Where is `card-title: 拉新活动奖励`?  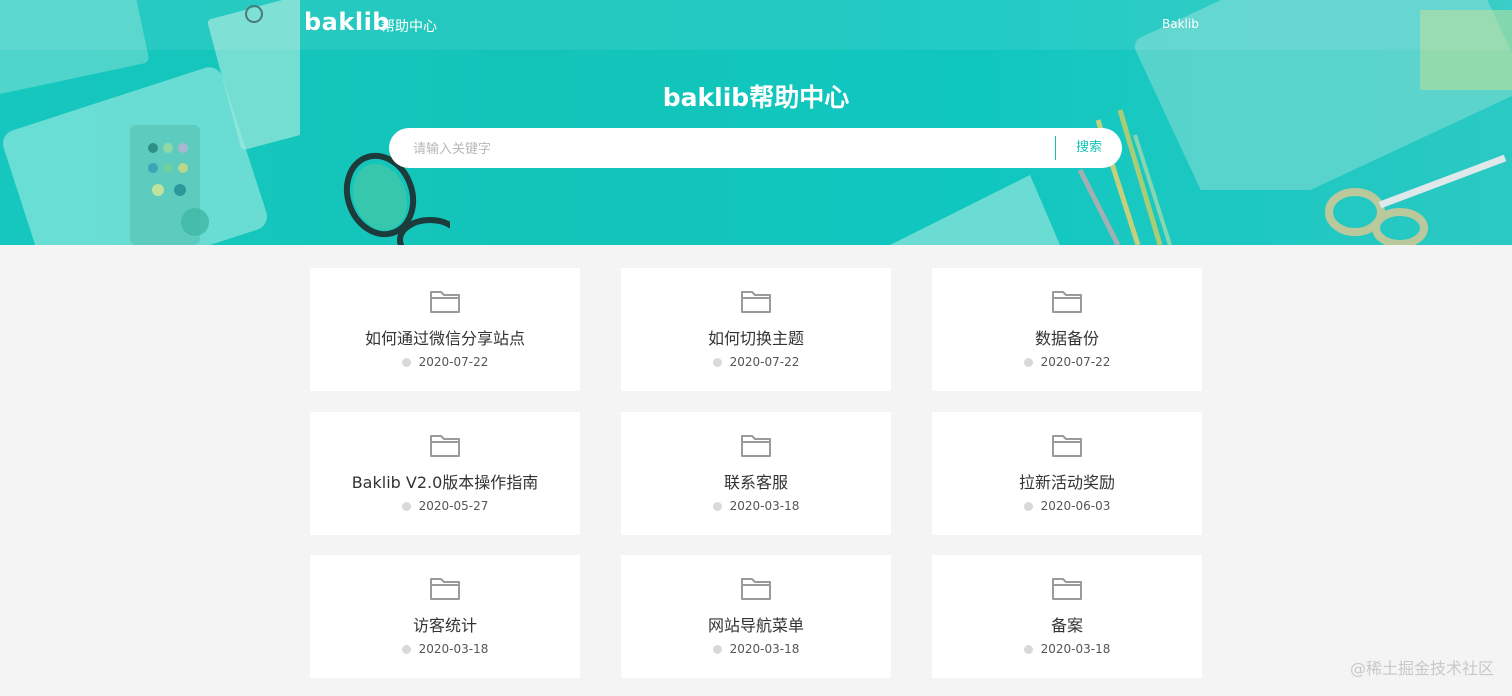 card-title: 拉新活动奖励 is located at coordinates (1066, 482).